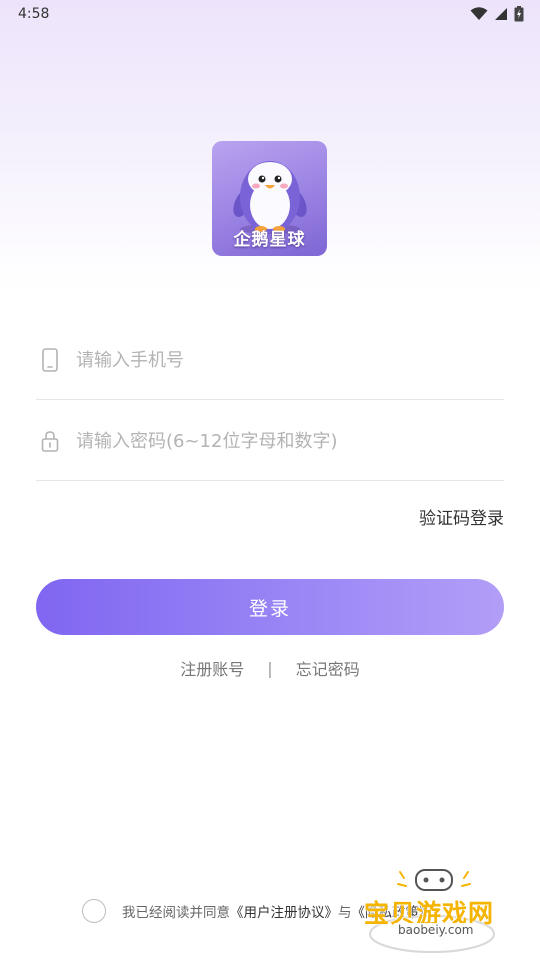 This screenshot has width=540, height=960. Describe the element at coordinates (50, 360) in the screenshot. I see `phone-icon` at that location.